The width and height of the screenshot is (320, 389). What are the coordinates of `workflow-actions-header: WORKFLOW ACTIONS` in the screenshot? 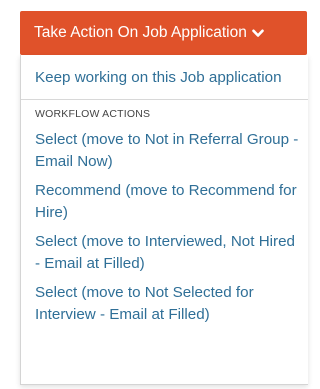 It's located at (93, 114).